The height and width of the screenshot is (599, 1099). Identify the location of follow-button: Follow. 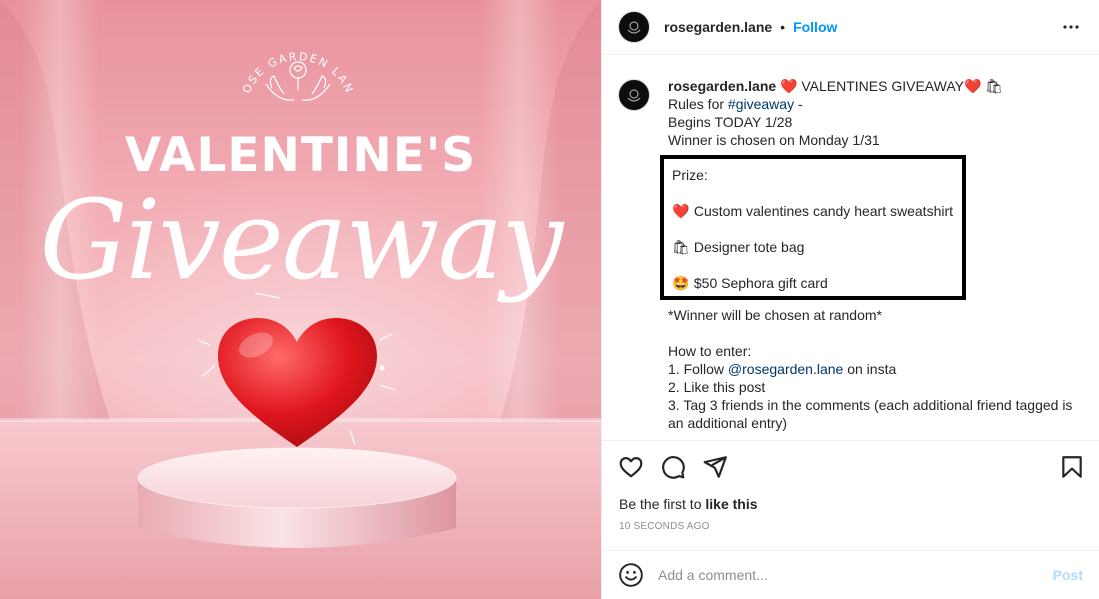
(815, 27).